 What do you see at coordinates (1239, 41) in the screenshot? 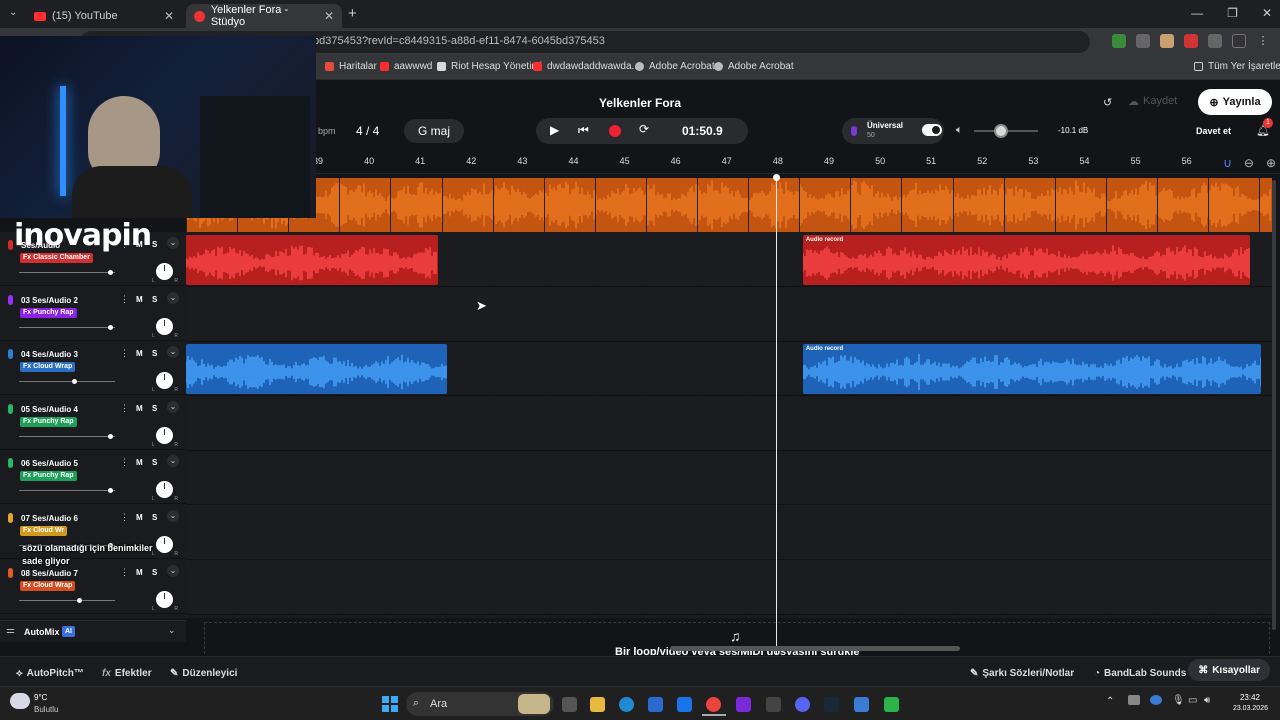
I see `profile-icon` at bounding box center [1239, 41].